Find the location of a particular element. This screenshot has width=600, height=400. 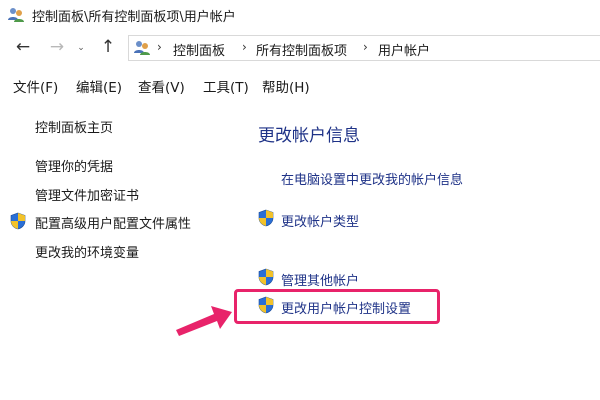

back-arrow-icon: ← is located at coordinates (23, 47).